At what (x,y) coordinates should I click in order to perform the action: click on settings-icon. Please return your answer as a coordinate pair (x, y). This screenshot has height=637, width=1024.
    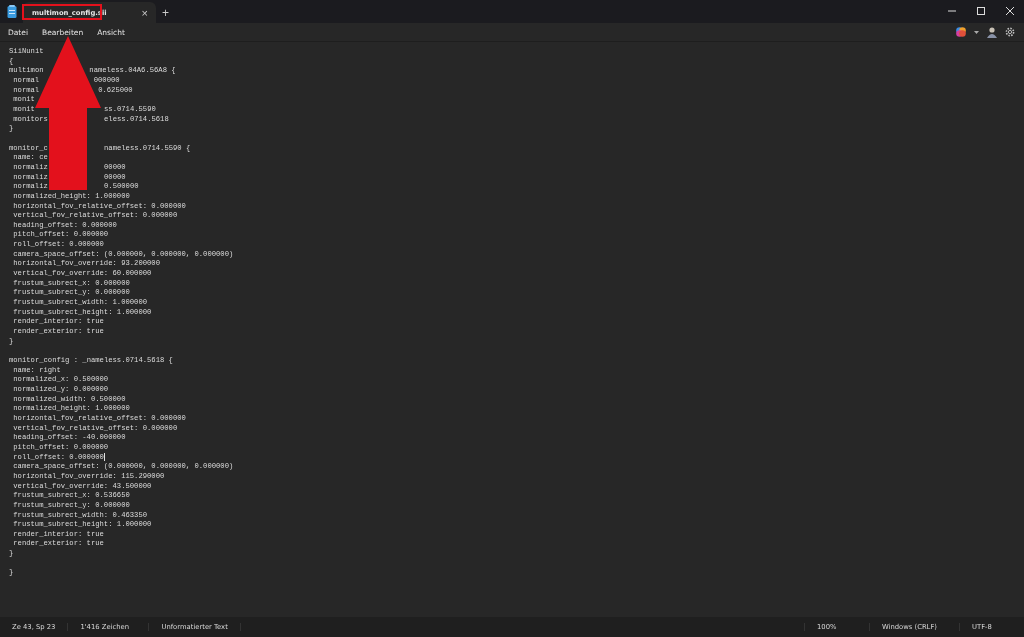
    Looking at the image, I should click on (1010, 32).